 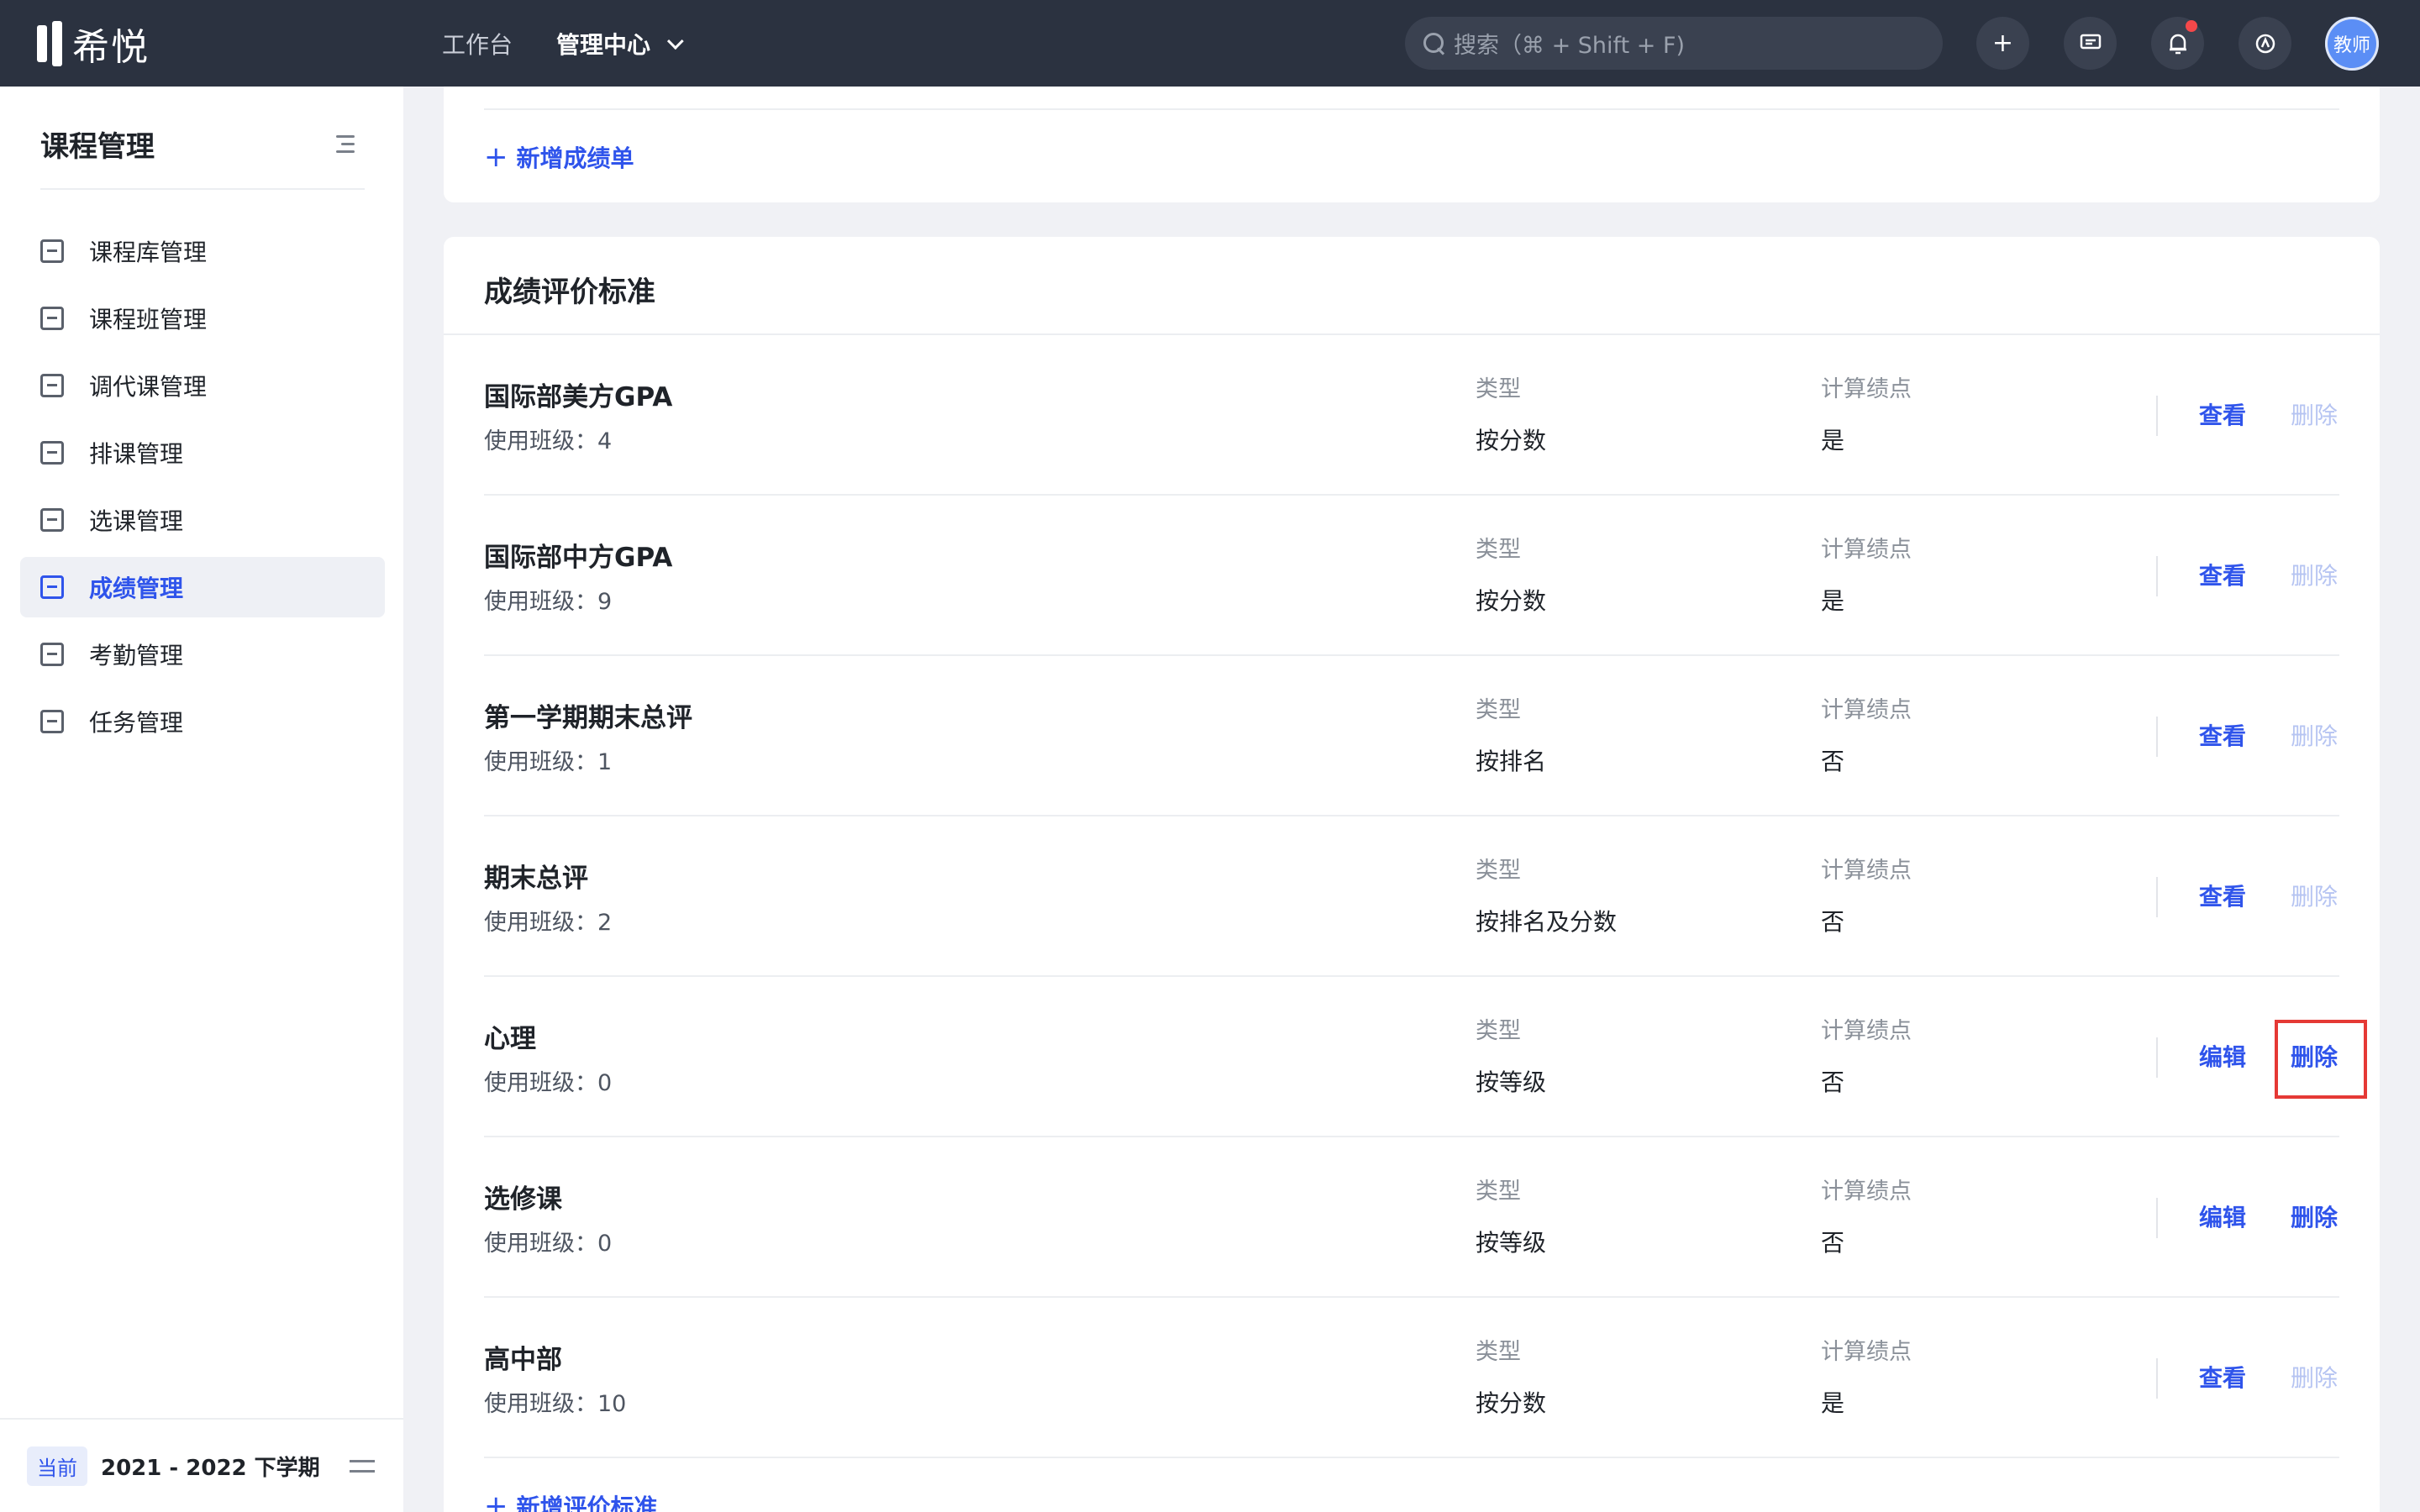 I want to click on term-switcher: 当前 2021 - 2022 下学期, so click(x=202, y=1465).